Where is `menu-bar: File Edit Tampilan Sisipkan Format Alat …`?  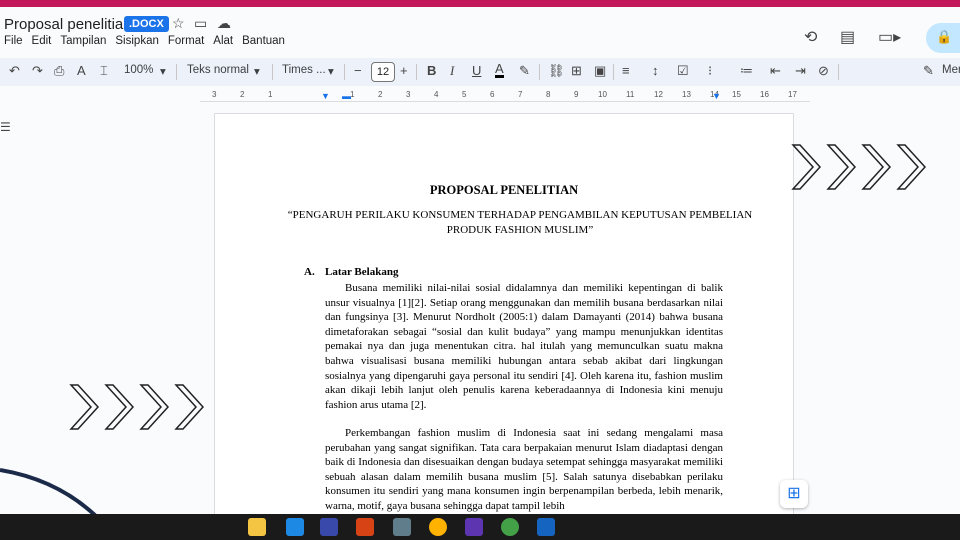 menu-bar: File Edit Tampilan Sisipkan Format Alat … is located at coordinates (144, 41).